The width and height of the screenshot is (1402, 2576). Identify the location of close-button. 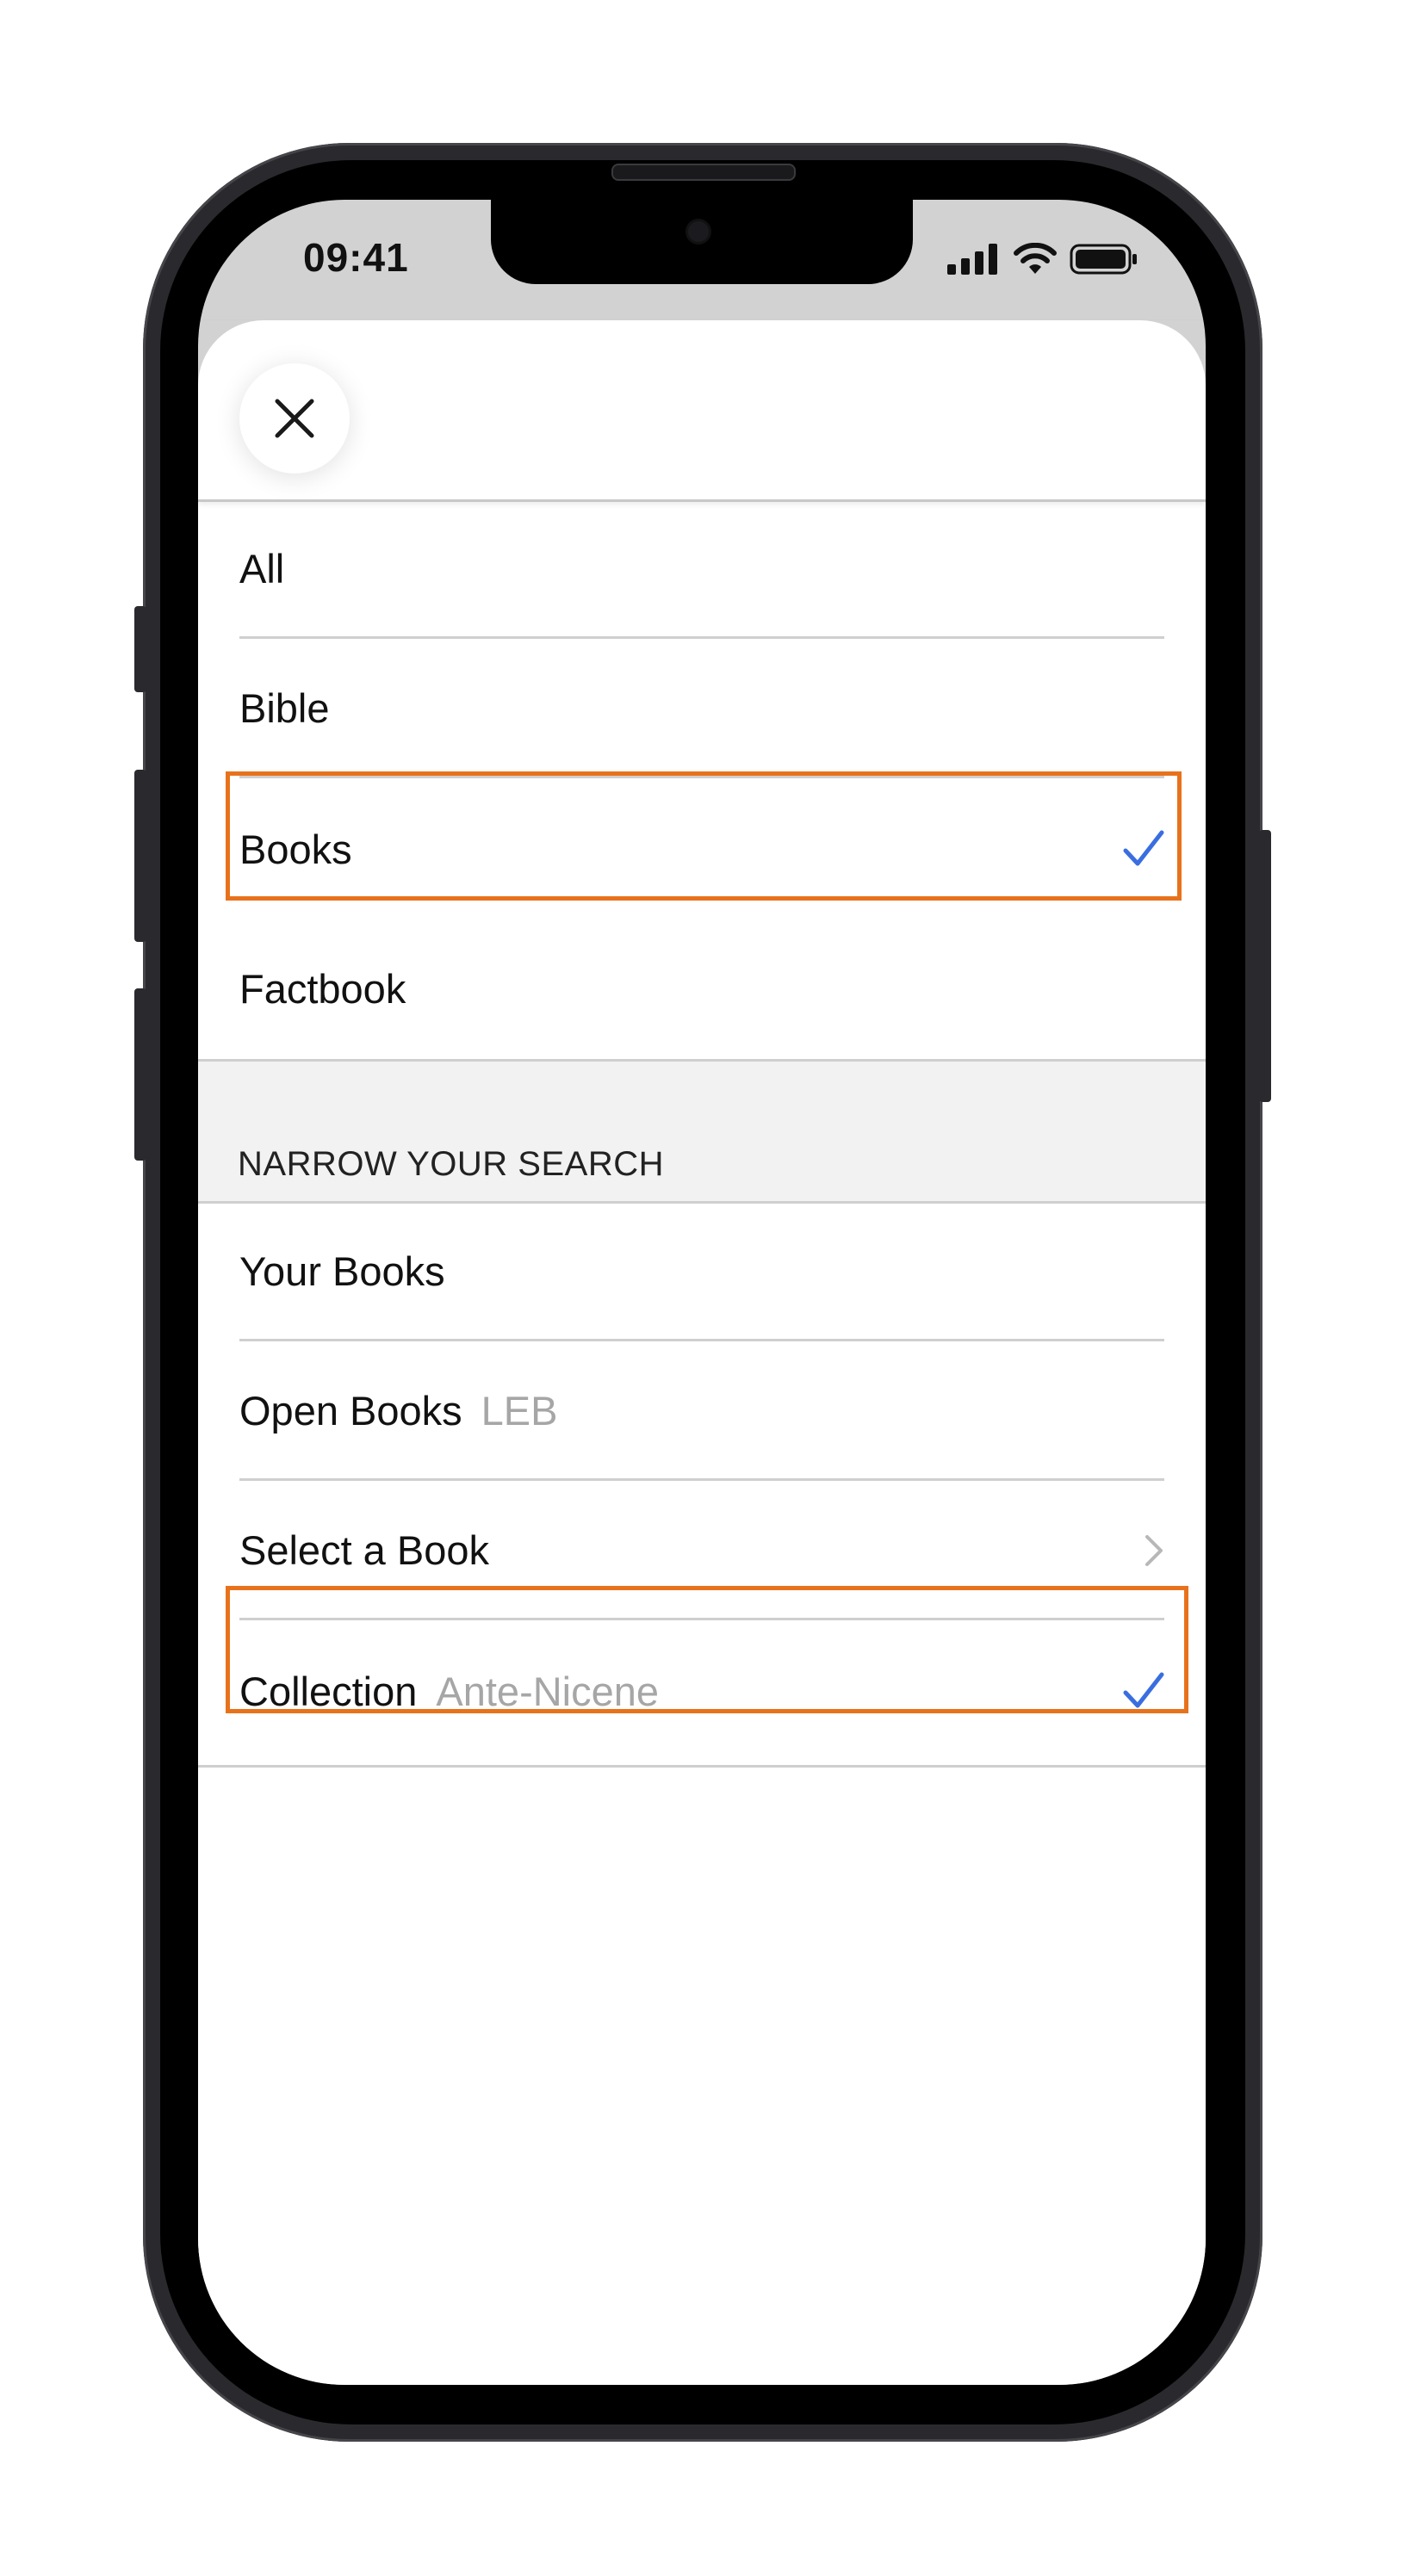
(294, 418).